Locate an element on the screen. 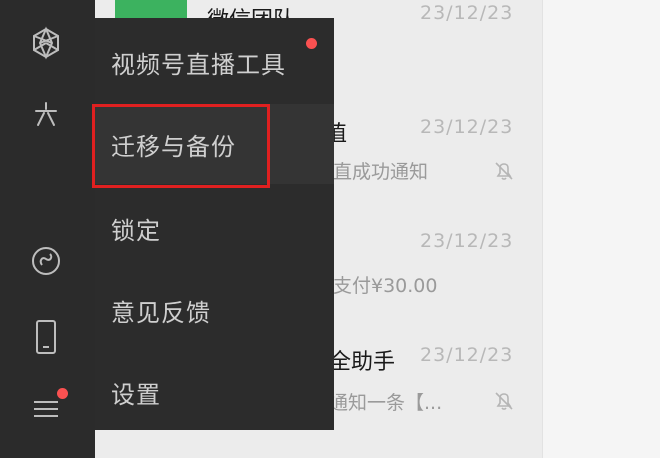 The width and height of the screenshot is (660, 458). phone-icon is located at coordinates (46, 337).